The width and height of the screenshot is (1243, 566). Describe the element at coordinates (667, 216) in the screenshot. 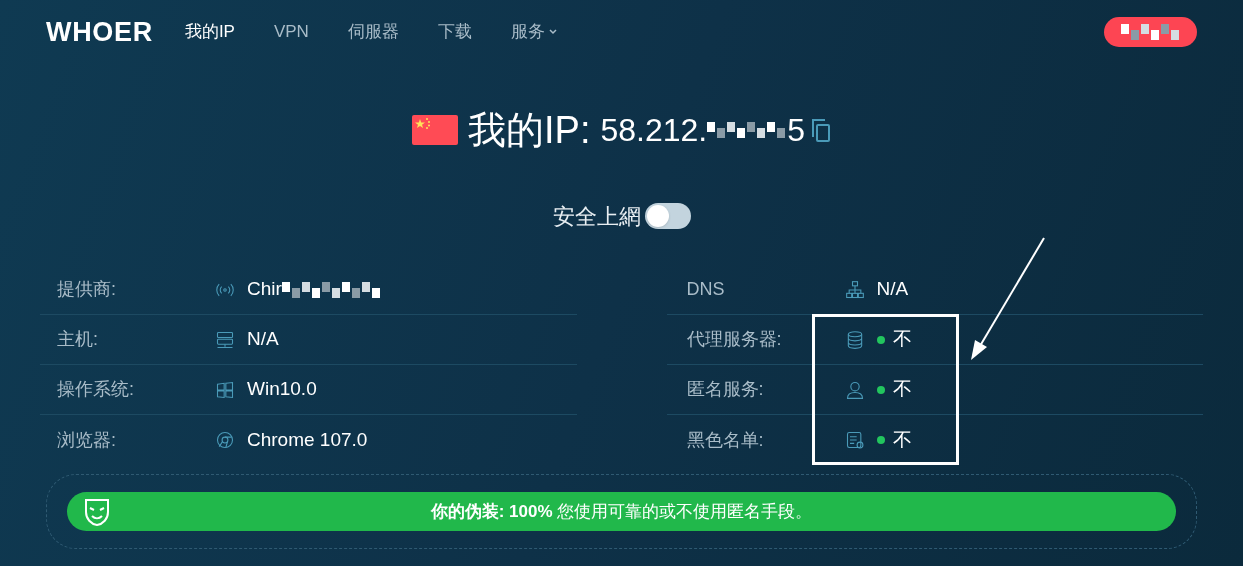

I see `secure-toggle` at that location.